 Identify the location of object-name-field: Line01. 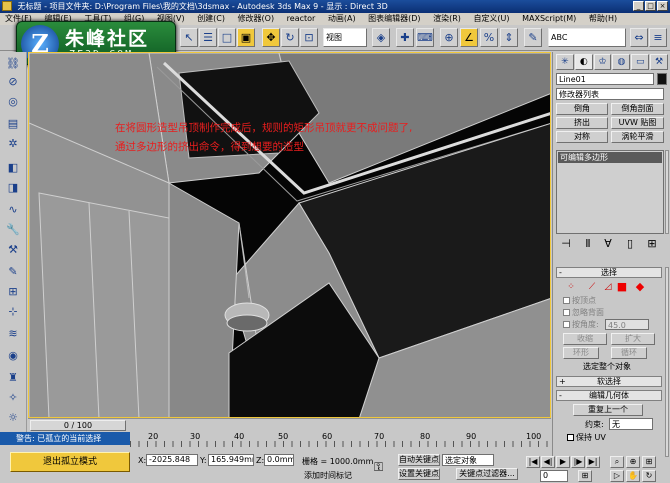
(605, 79).